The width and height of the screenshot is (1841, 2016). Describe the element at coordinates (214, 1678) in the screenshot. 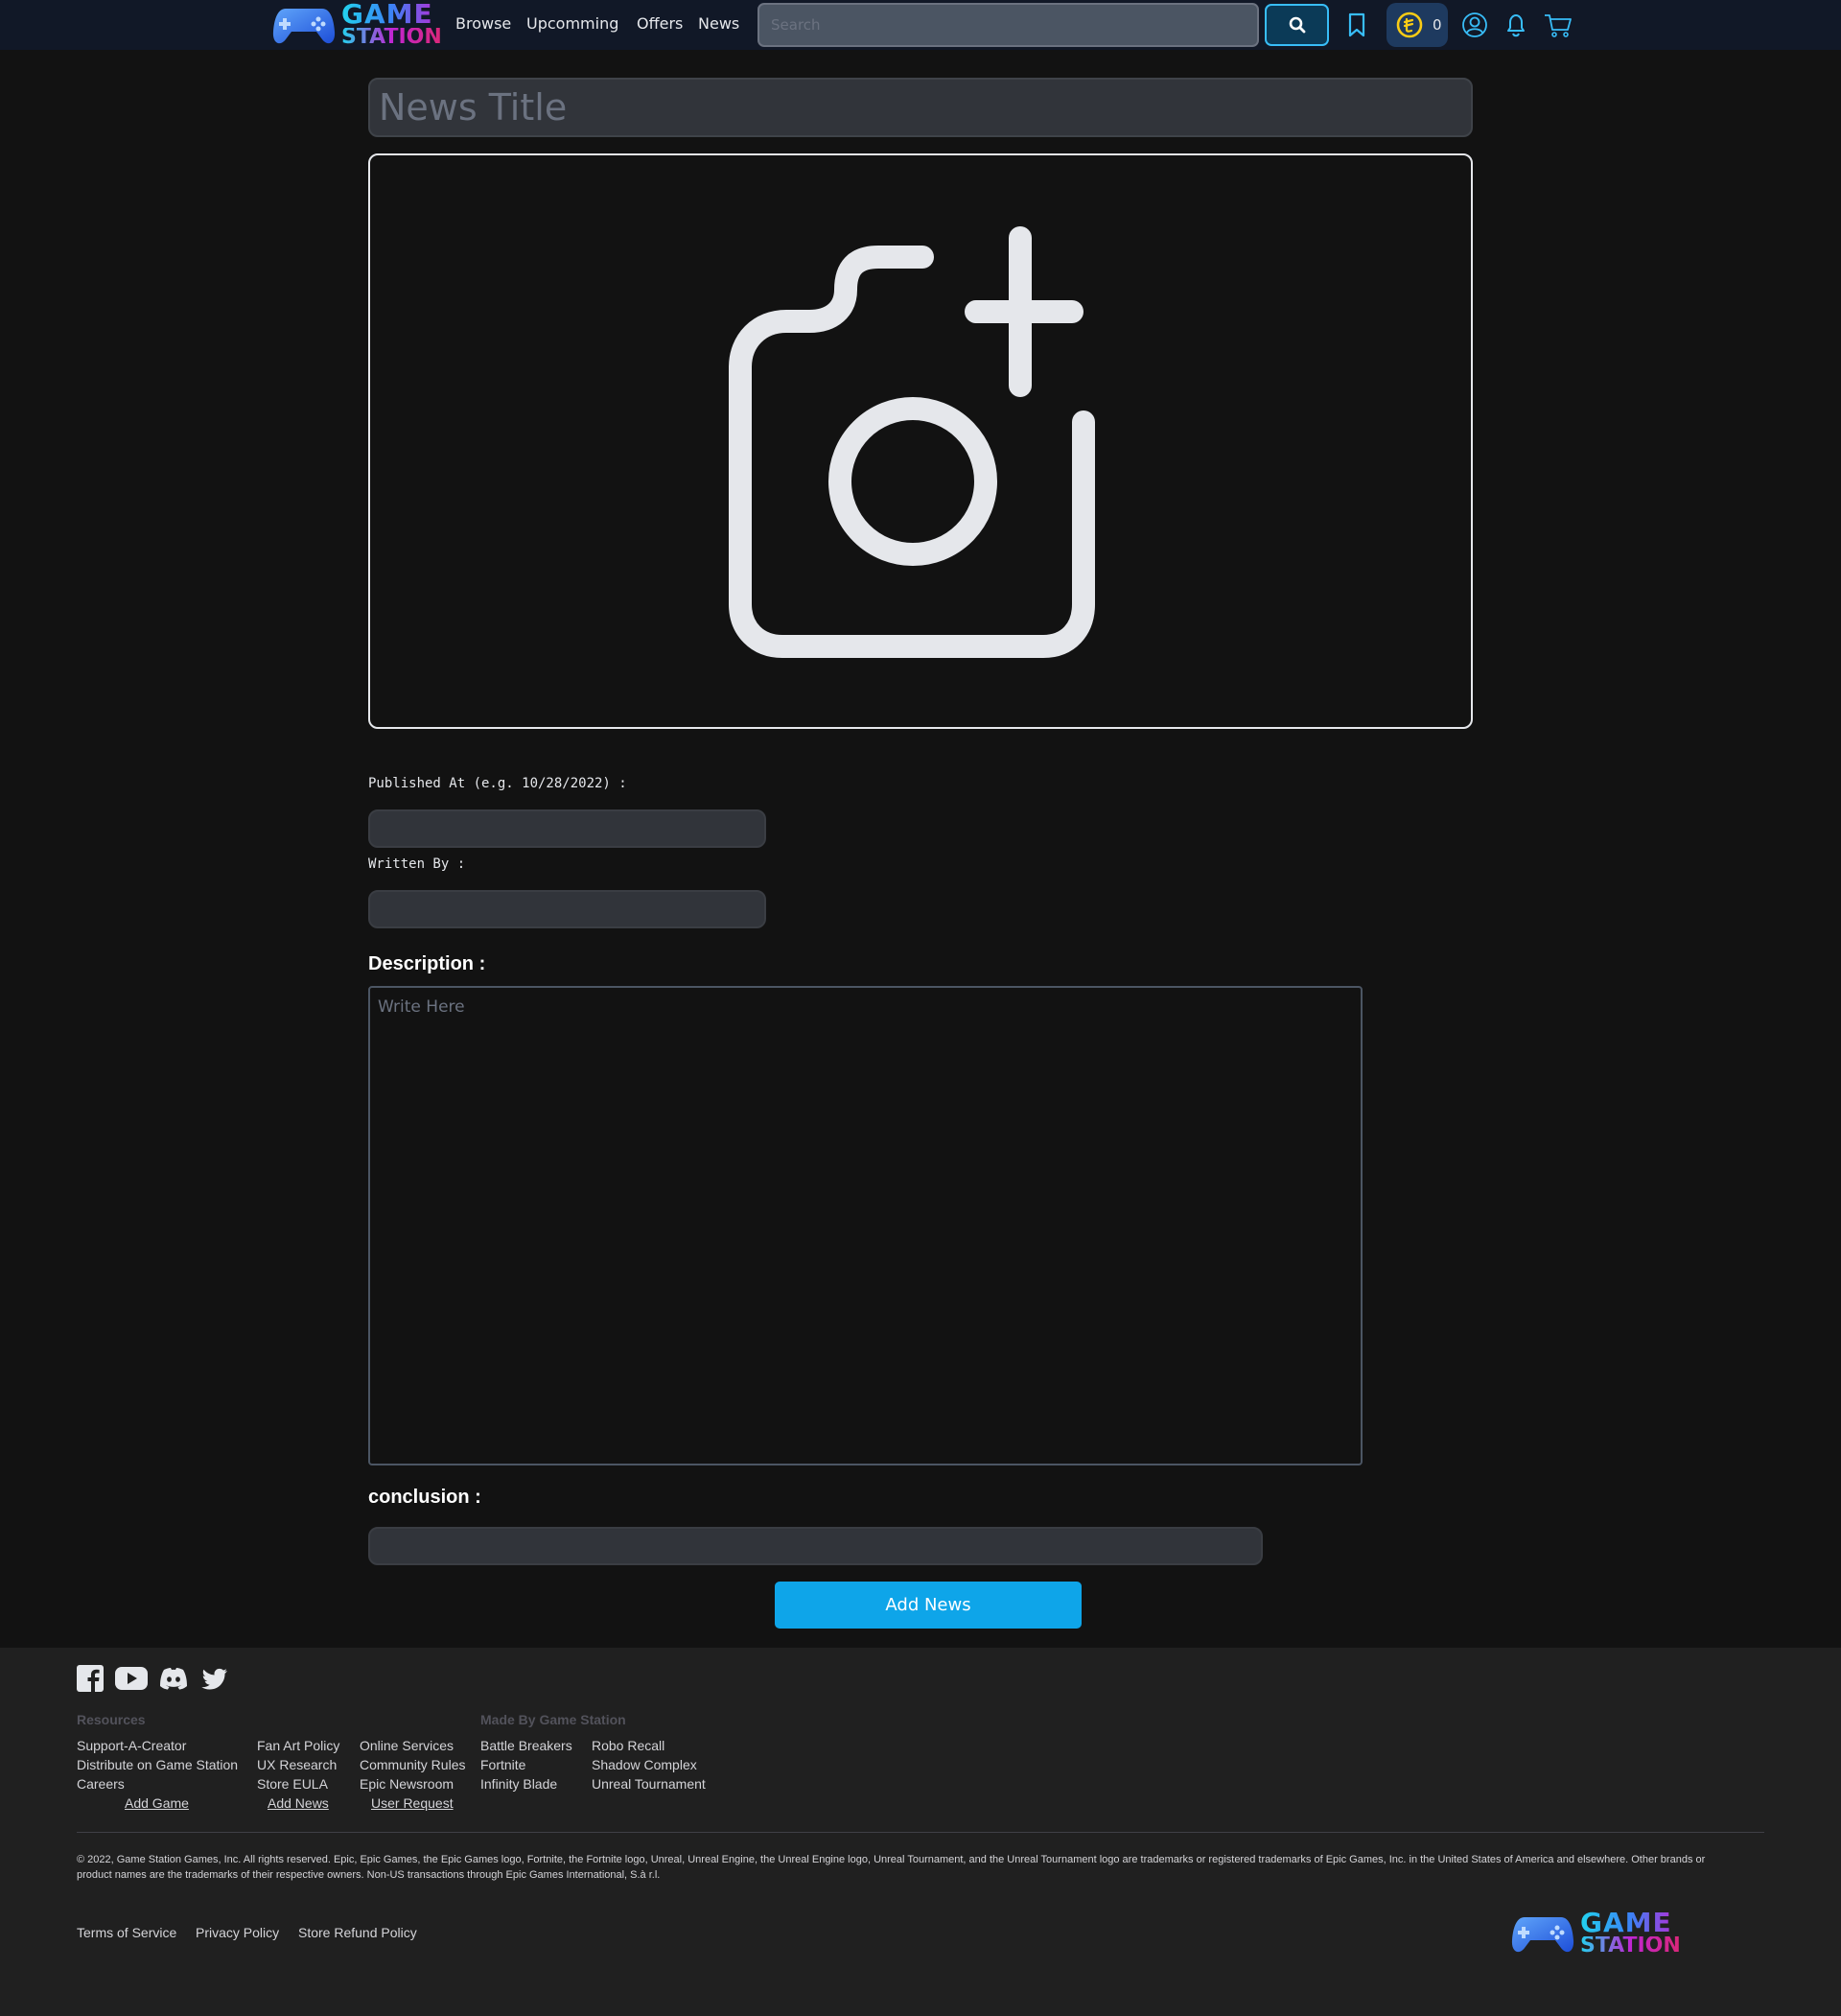

I see `twitter-icon` at that location.